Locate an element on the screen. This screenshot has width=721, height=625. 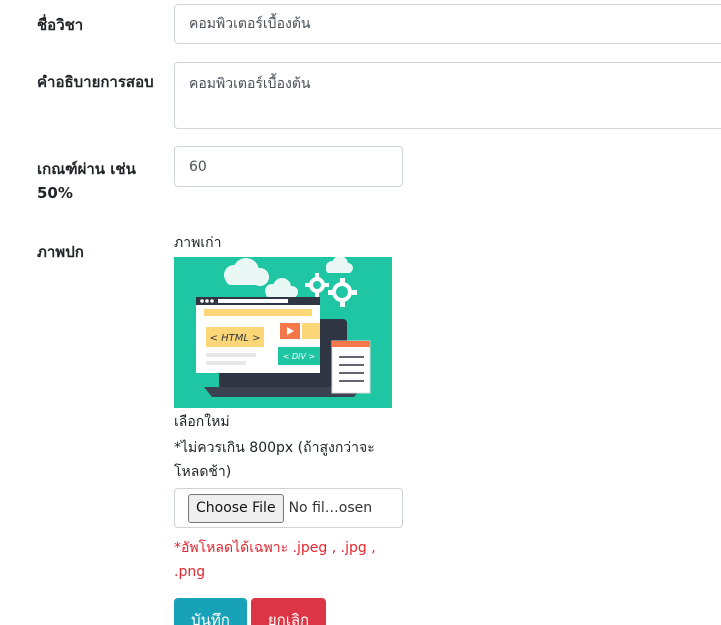
file-type-error-line2: .png is located at coordinates (190, 572).